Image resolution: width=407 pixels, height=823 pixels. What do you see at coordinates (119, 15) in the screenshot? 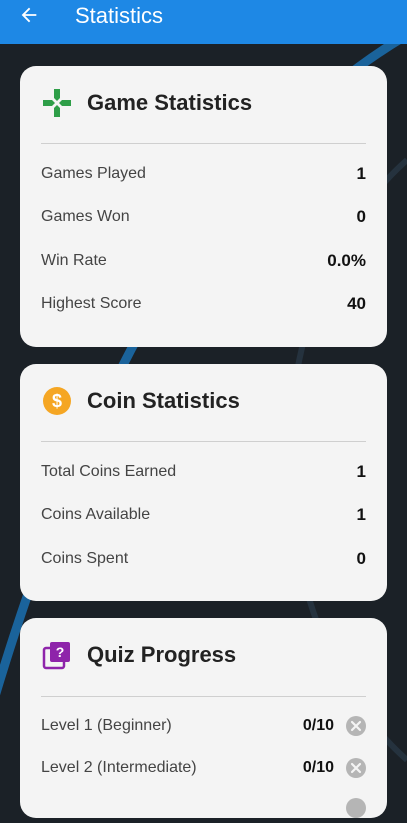
I see `page-title: Statistics` at bounding box center [119, 15].